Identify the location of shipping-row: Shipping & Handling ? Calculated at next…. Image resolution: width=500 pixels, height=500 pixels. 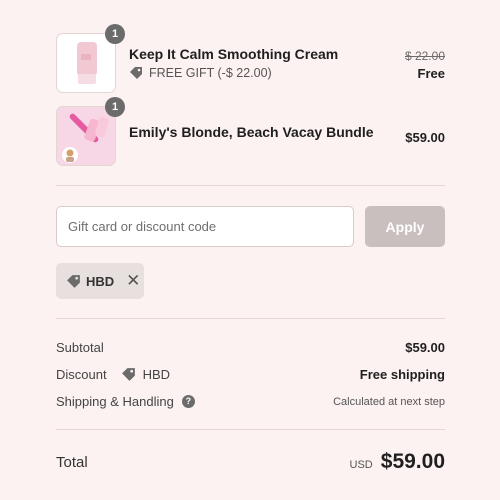
(250, 401).